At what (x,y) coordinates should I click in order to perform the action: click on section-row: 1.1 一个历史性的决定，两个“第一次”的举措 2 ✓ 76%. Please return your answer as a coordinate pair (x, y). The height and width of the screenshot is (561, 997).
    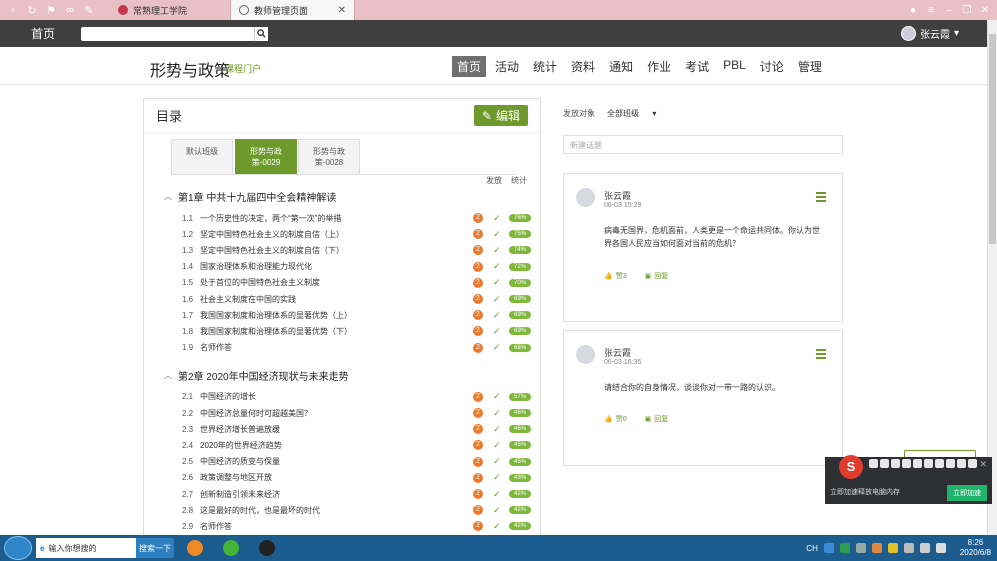
    Looking at the image, I should click on (357, 218).